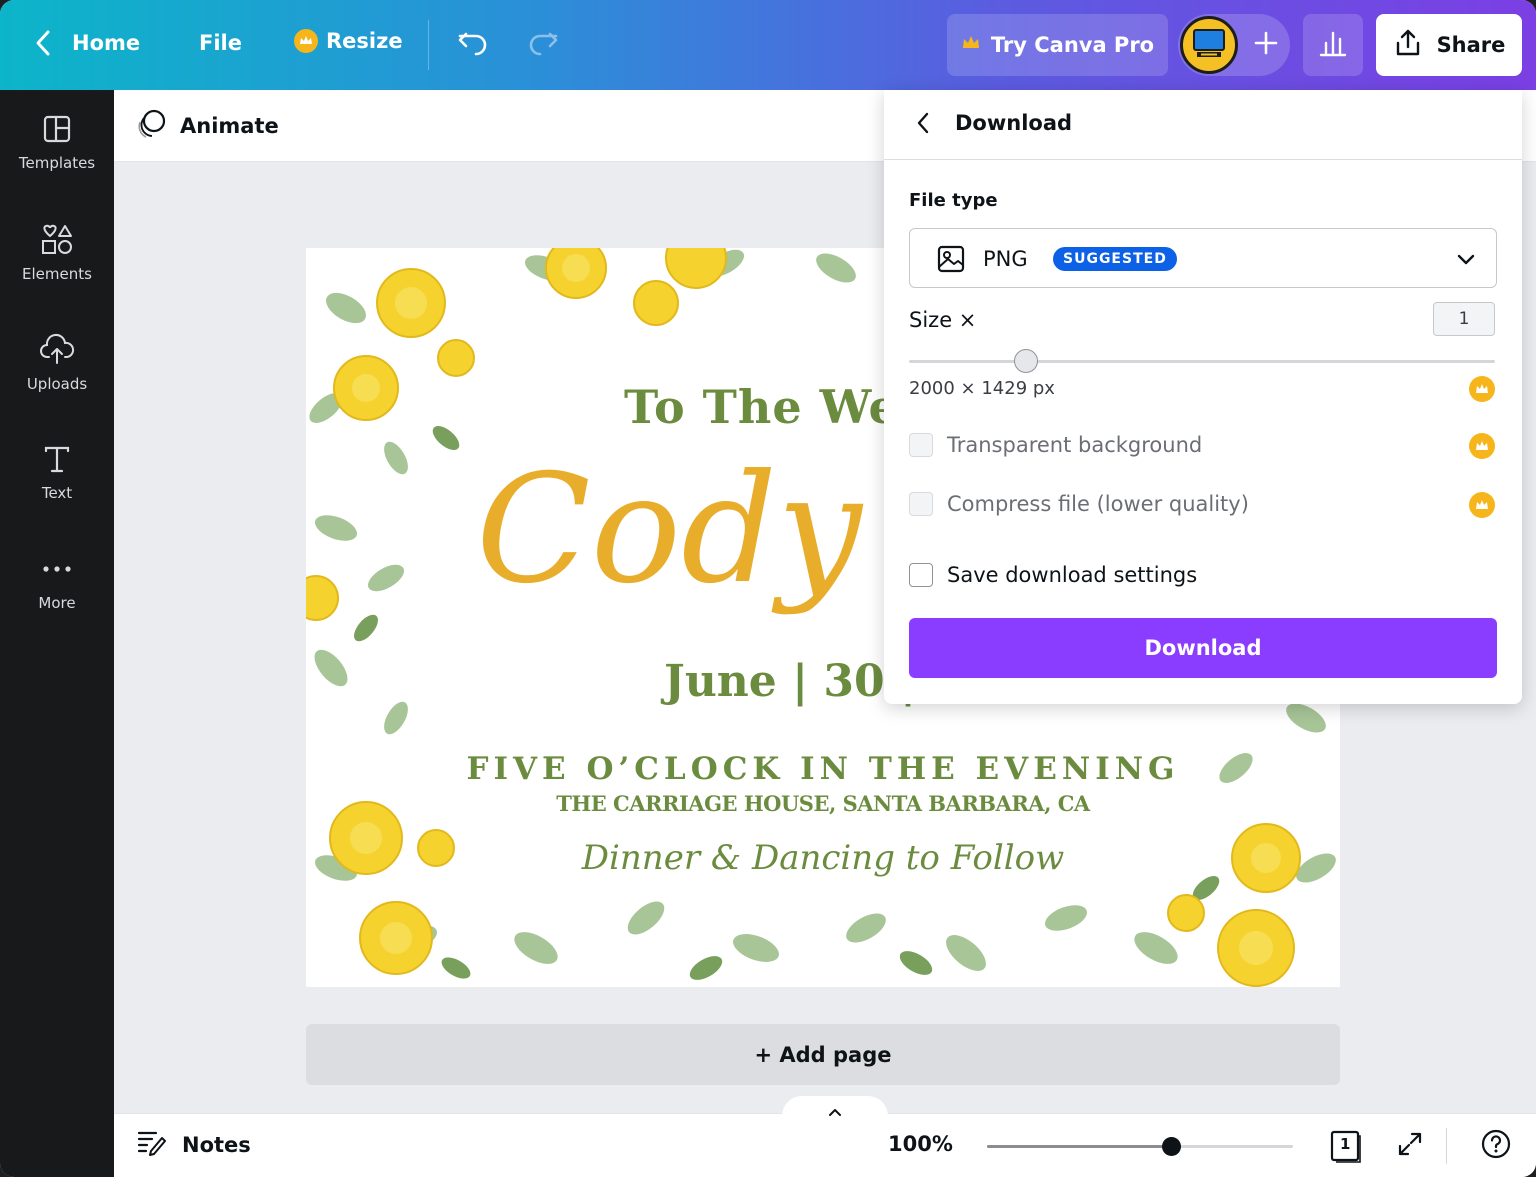 The image size is (1536, 1177). Describe the element at coordinates (823, 769) in the screenshot. I see `design-time: FIVE O’CLOCK IN THE EVENING` at that location.